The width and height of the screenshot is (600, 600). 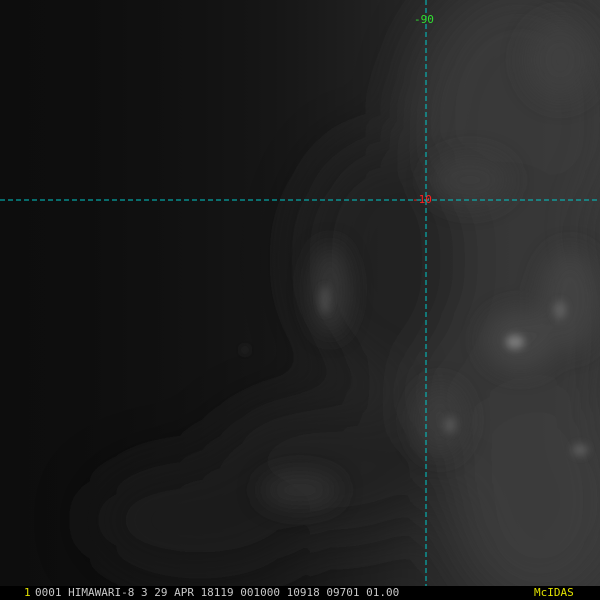 I want to click on longitude-label: -90, so click(x=424, y=19).